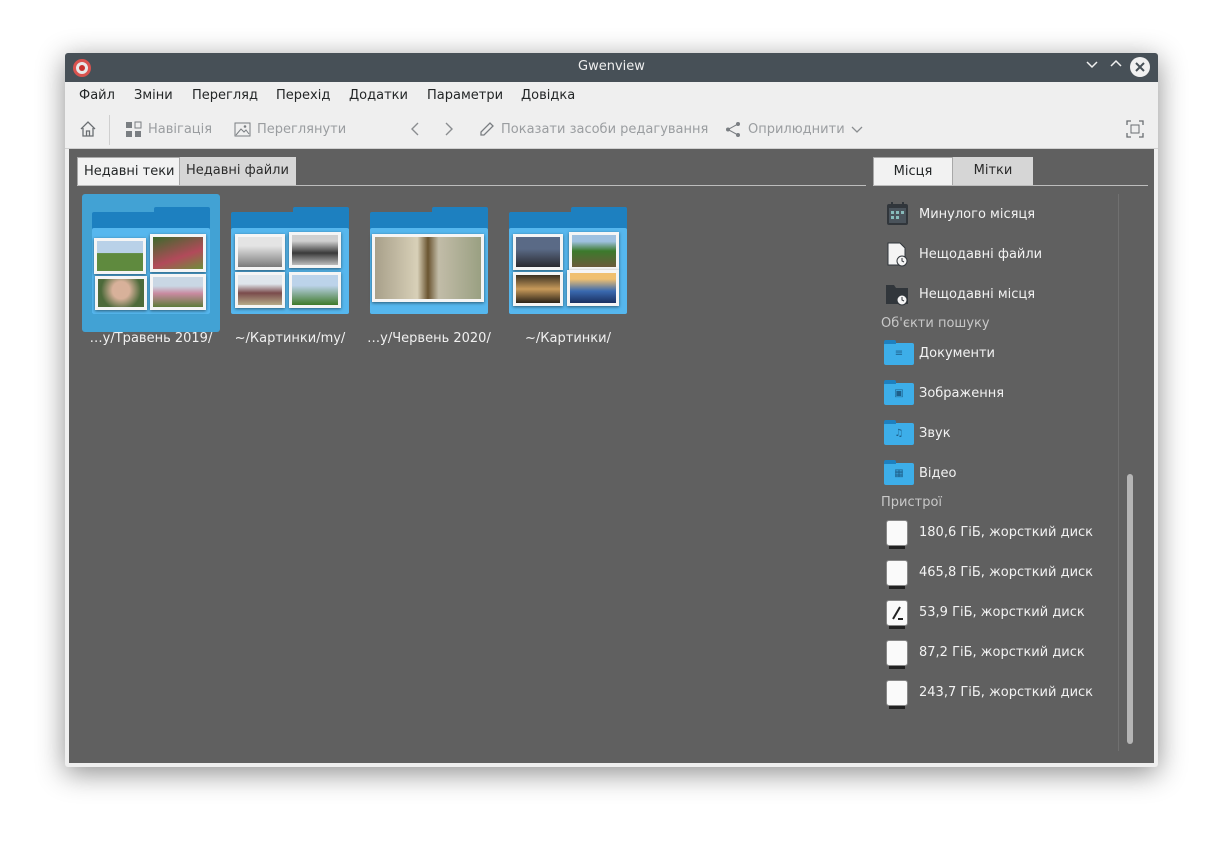  Describe the element at coordinates (897, 294) in the screenshot. I see `recent-folder-icon` at that location.